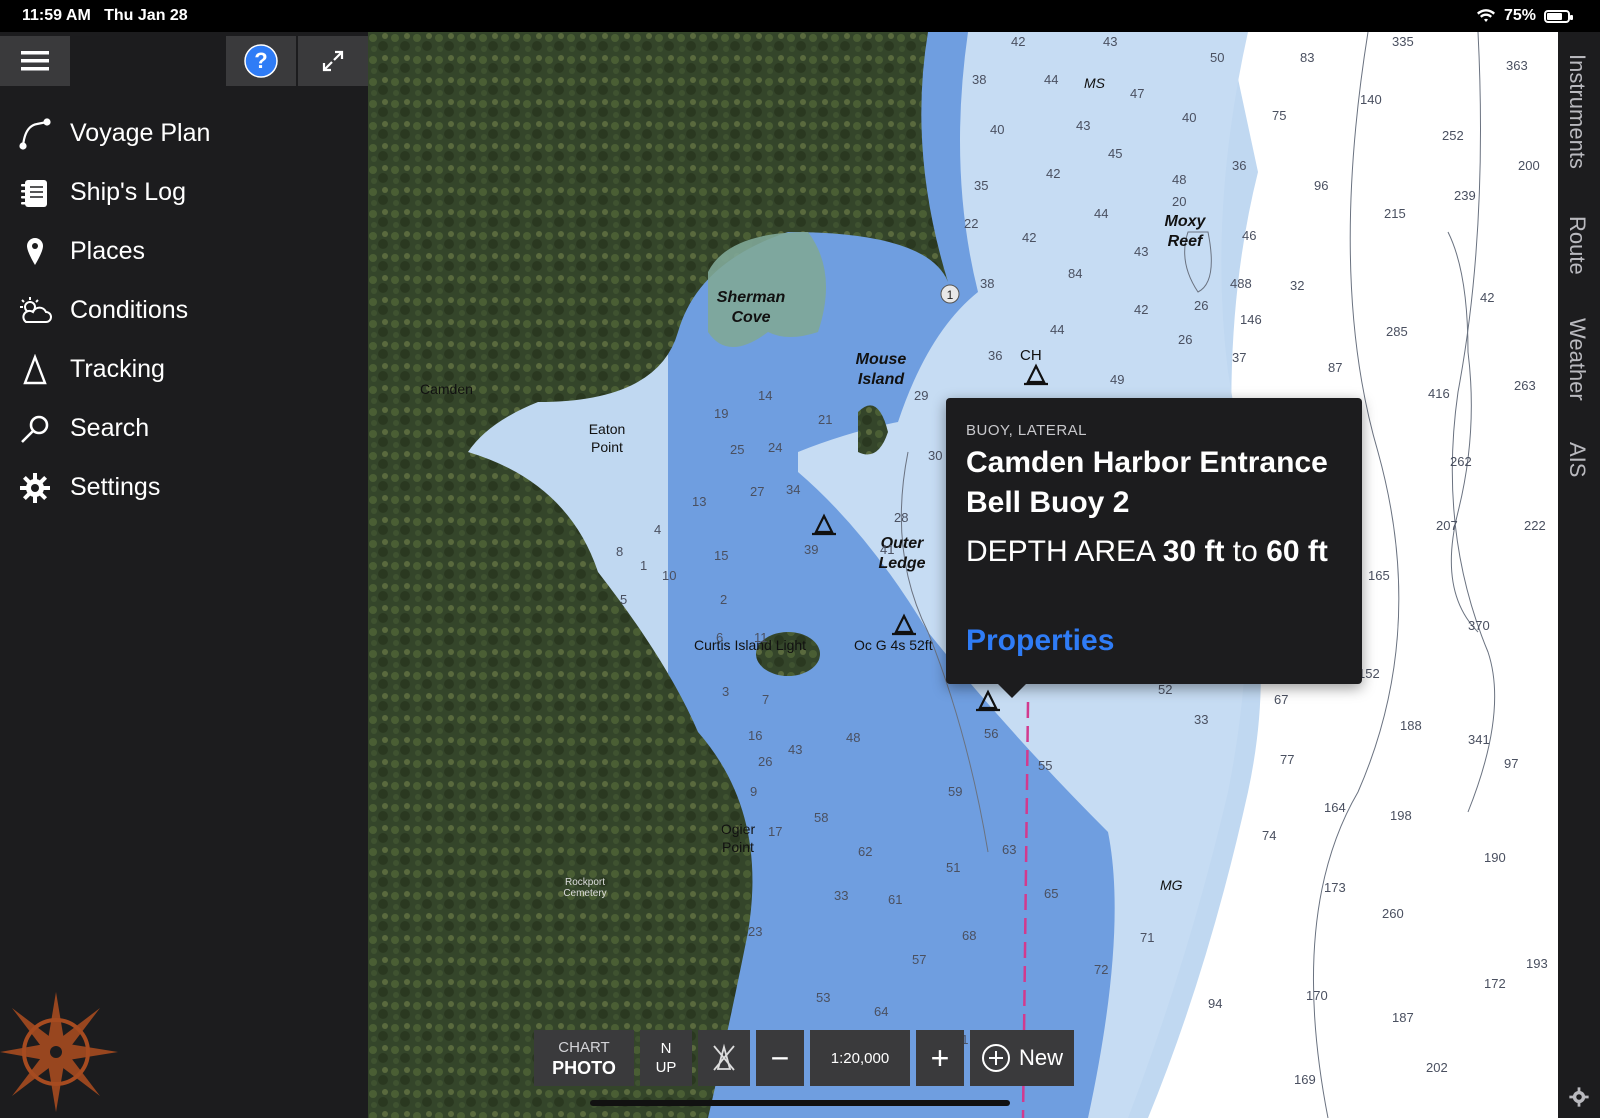 This screenshot has width=1600, height=1118. Describe the element at coordinates (1371, 99) in the screenshot. I see `sounding: 140` at that location.